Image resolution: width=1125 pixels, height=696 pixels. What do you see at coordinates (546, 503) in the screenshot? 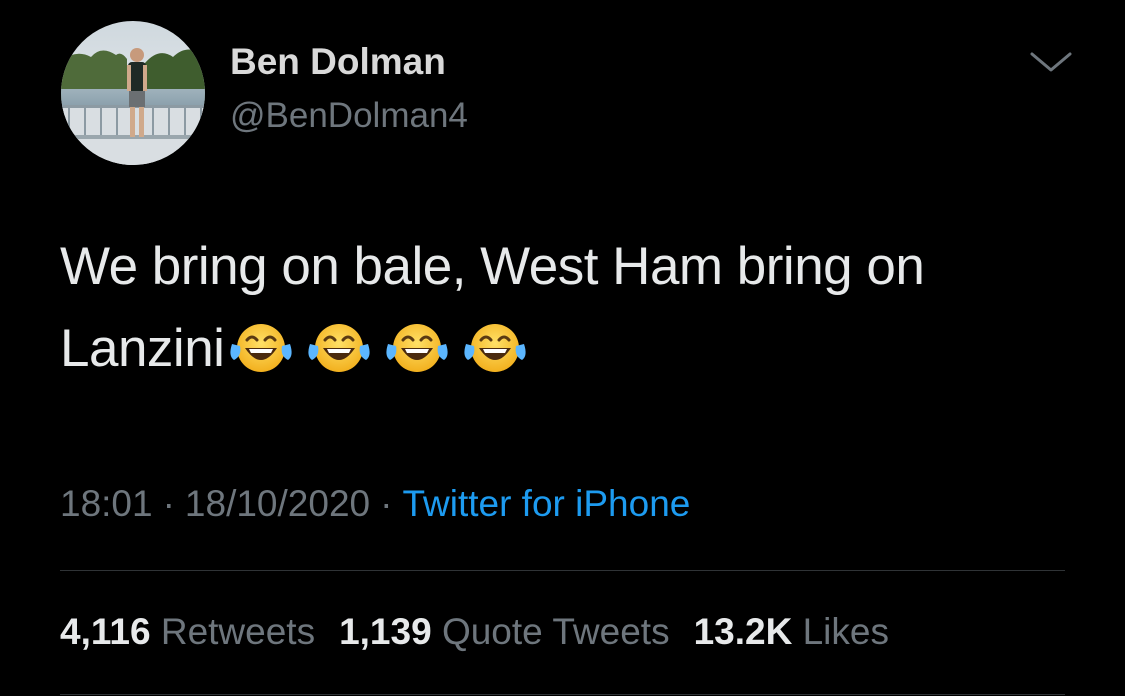
I see `tweet-source-link: Twitter for iPhone` at bounding box center [546, 503].